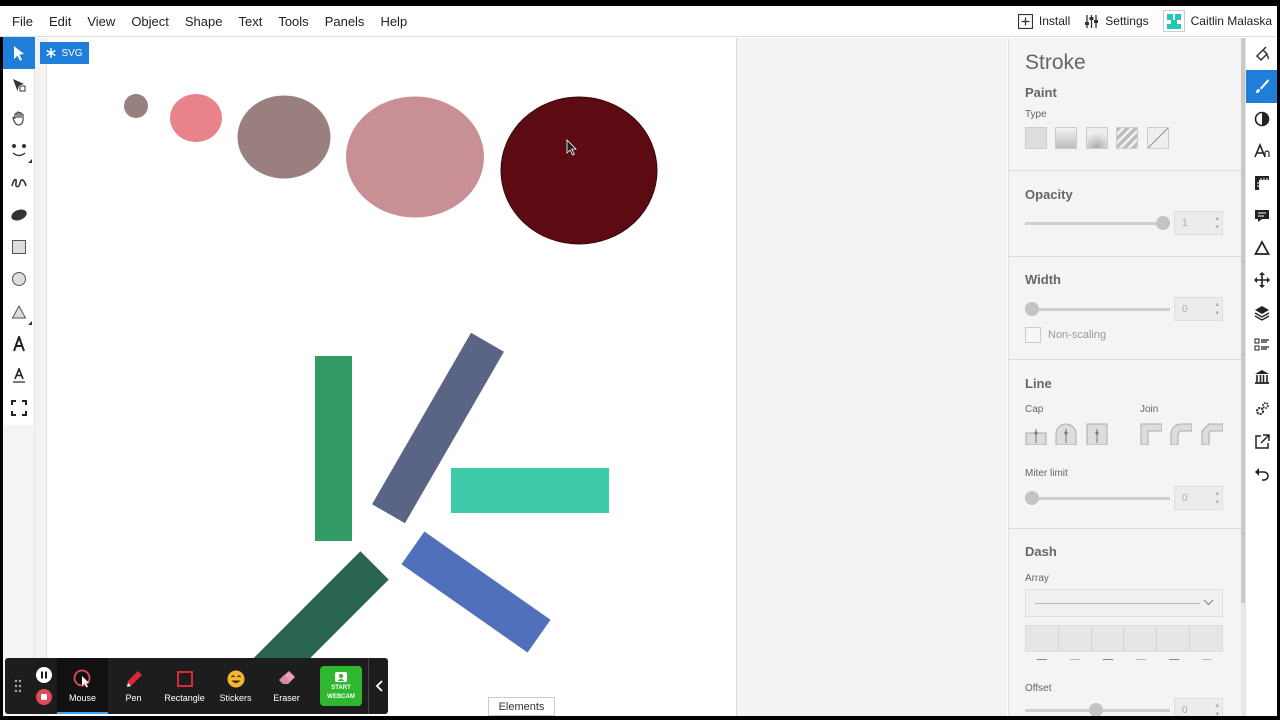 The image size is (1280, 720). I want to click on width-slider, so click(1097, 309).